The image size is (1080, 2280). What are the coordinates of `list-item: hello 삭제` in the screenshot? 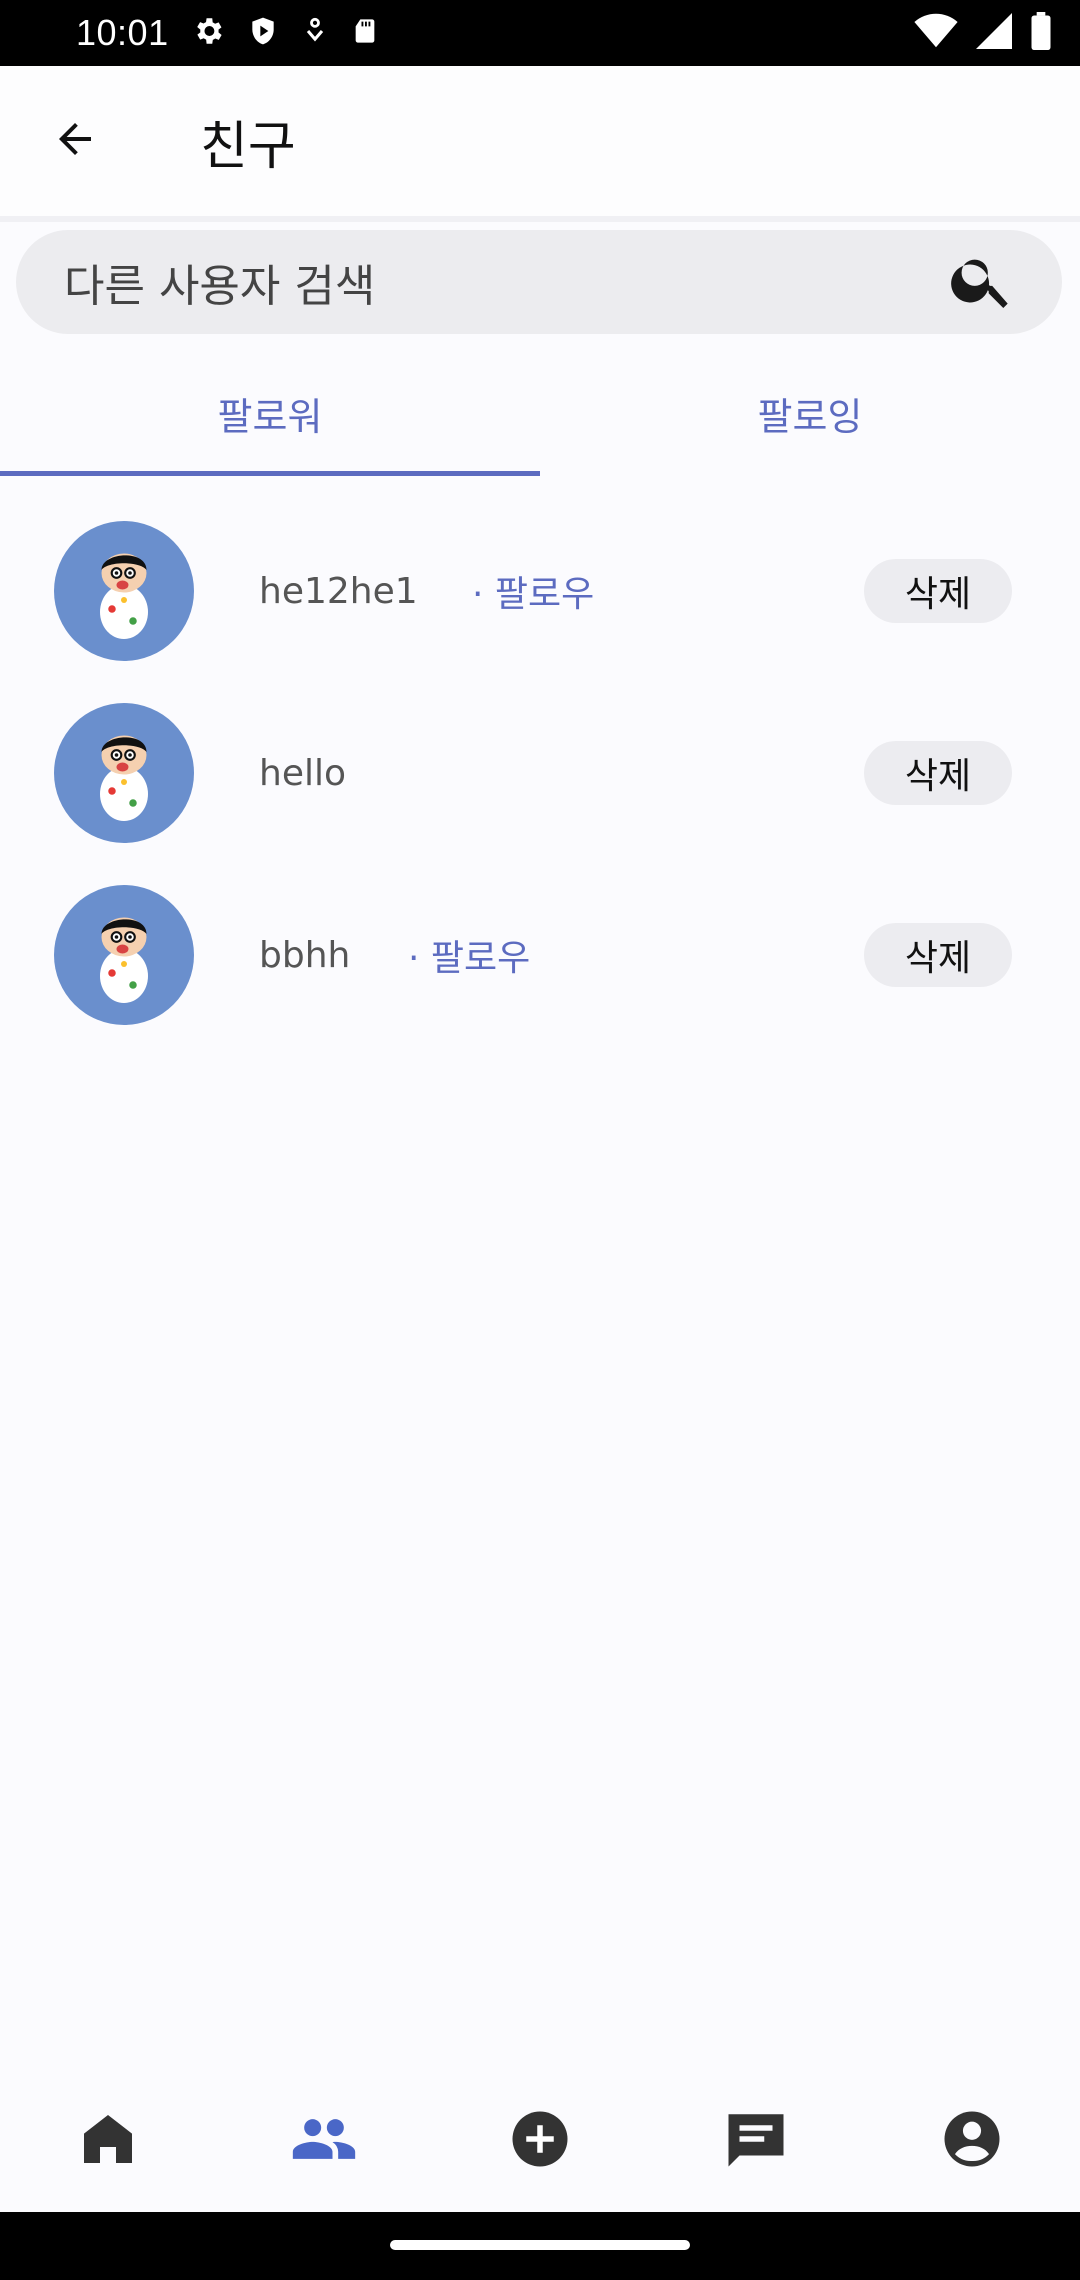 It's located at (540, 773).